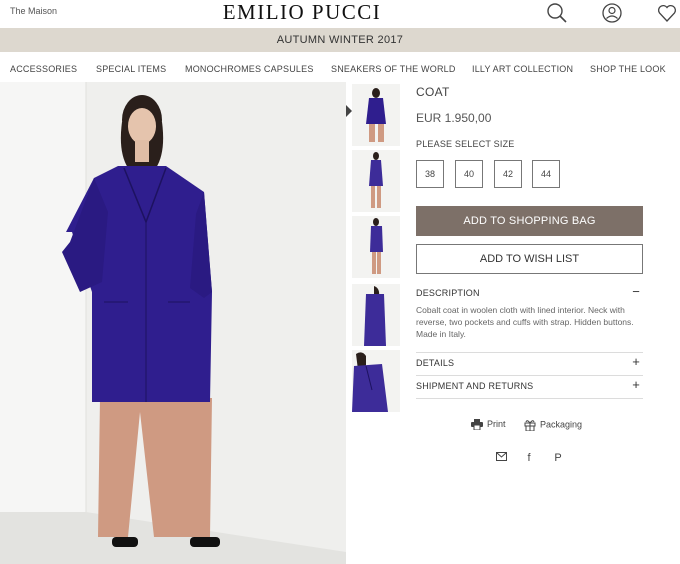 Image resolution: width=680 pixels, height=564 pixels. Describe the element at coordinates (546, 174) in the screenshot. I see `size-option-44: 44` at that location.